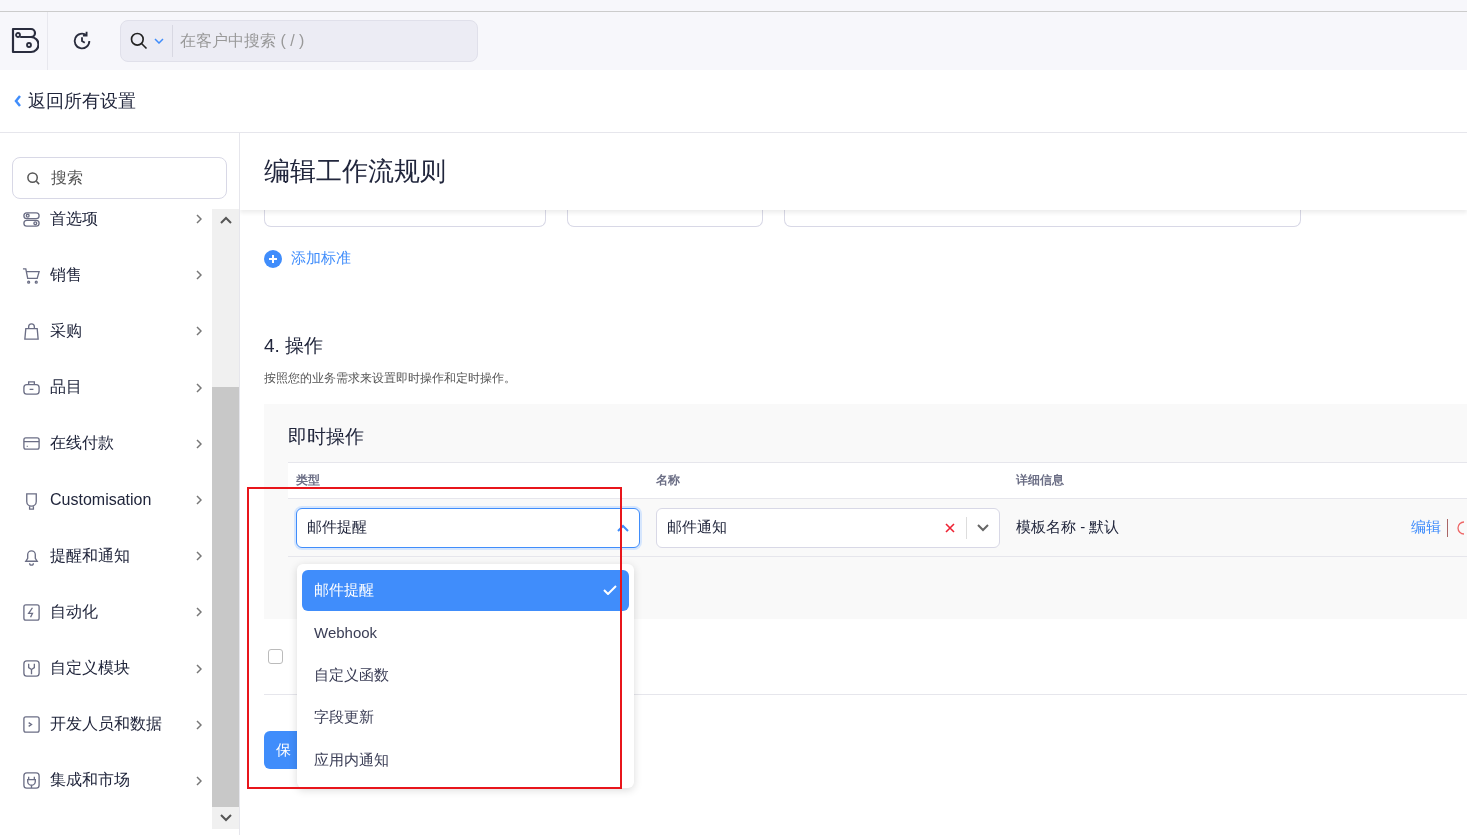 The height and width of the screenshot is (835, 1467). I want to click on sidebar-item: 首选项, so click(106, 228).